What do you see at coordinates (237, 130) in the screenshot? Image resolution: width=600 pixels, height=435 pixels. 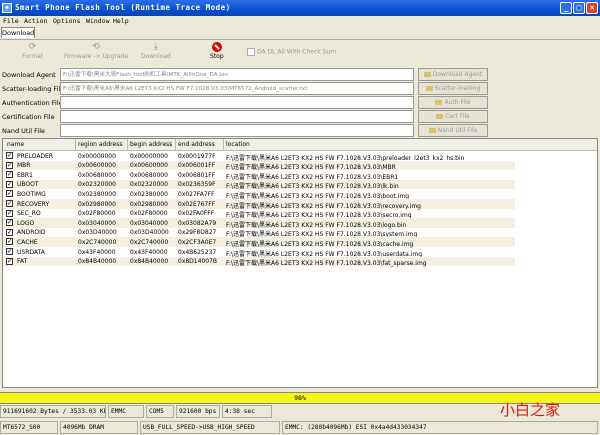 I see `nand-util-field` at bounding box center [237, 130].